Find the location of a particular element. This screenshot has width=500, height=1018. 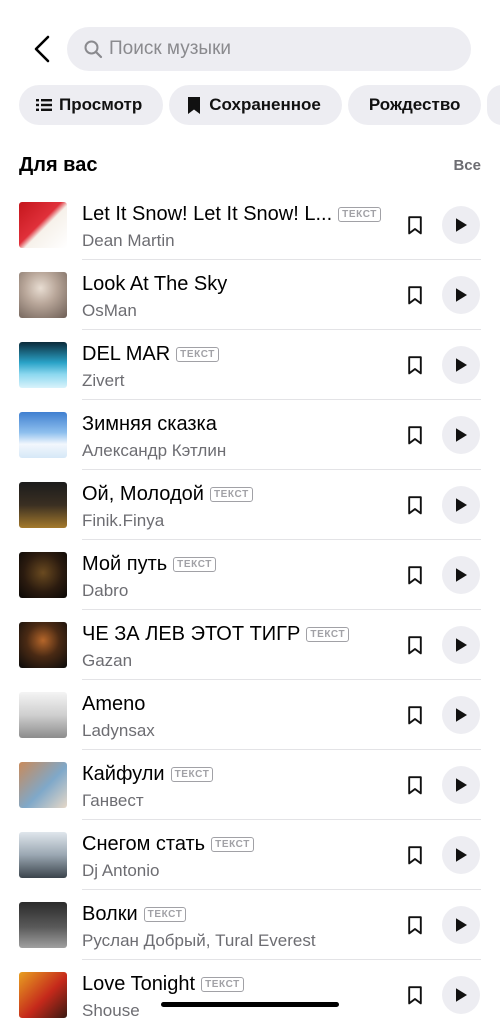

back-button is located at coordinates (42, 49).